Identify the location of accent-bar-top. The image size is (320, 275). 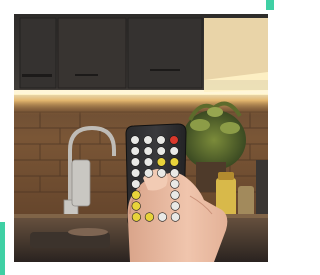
(270, 5).